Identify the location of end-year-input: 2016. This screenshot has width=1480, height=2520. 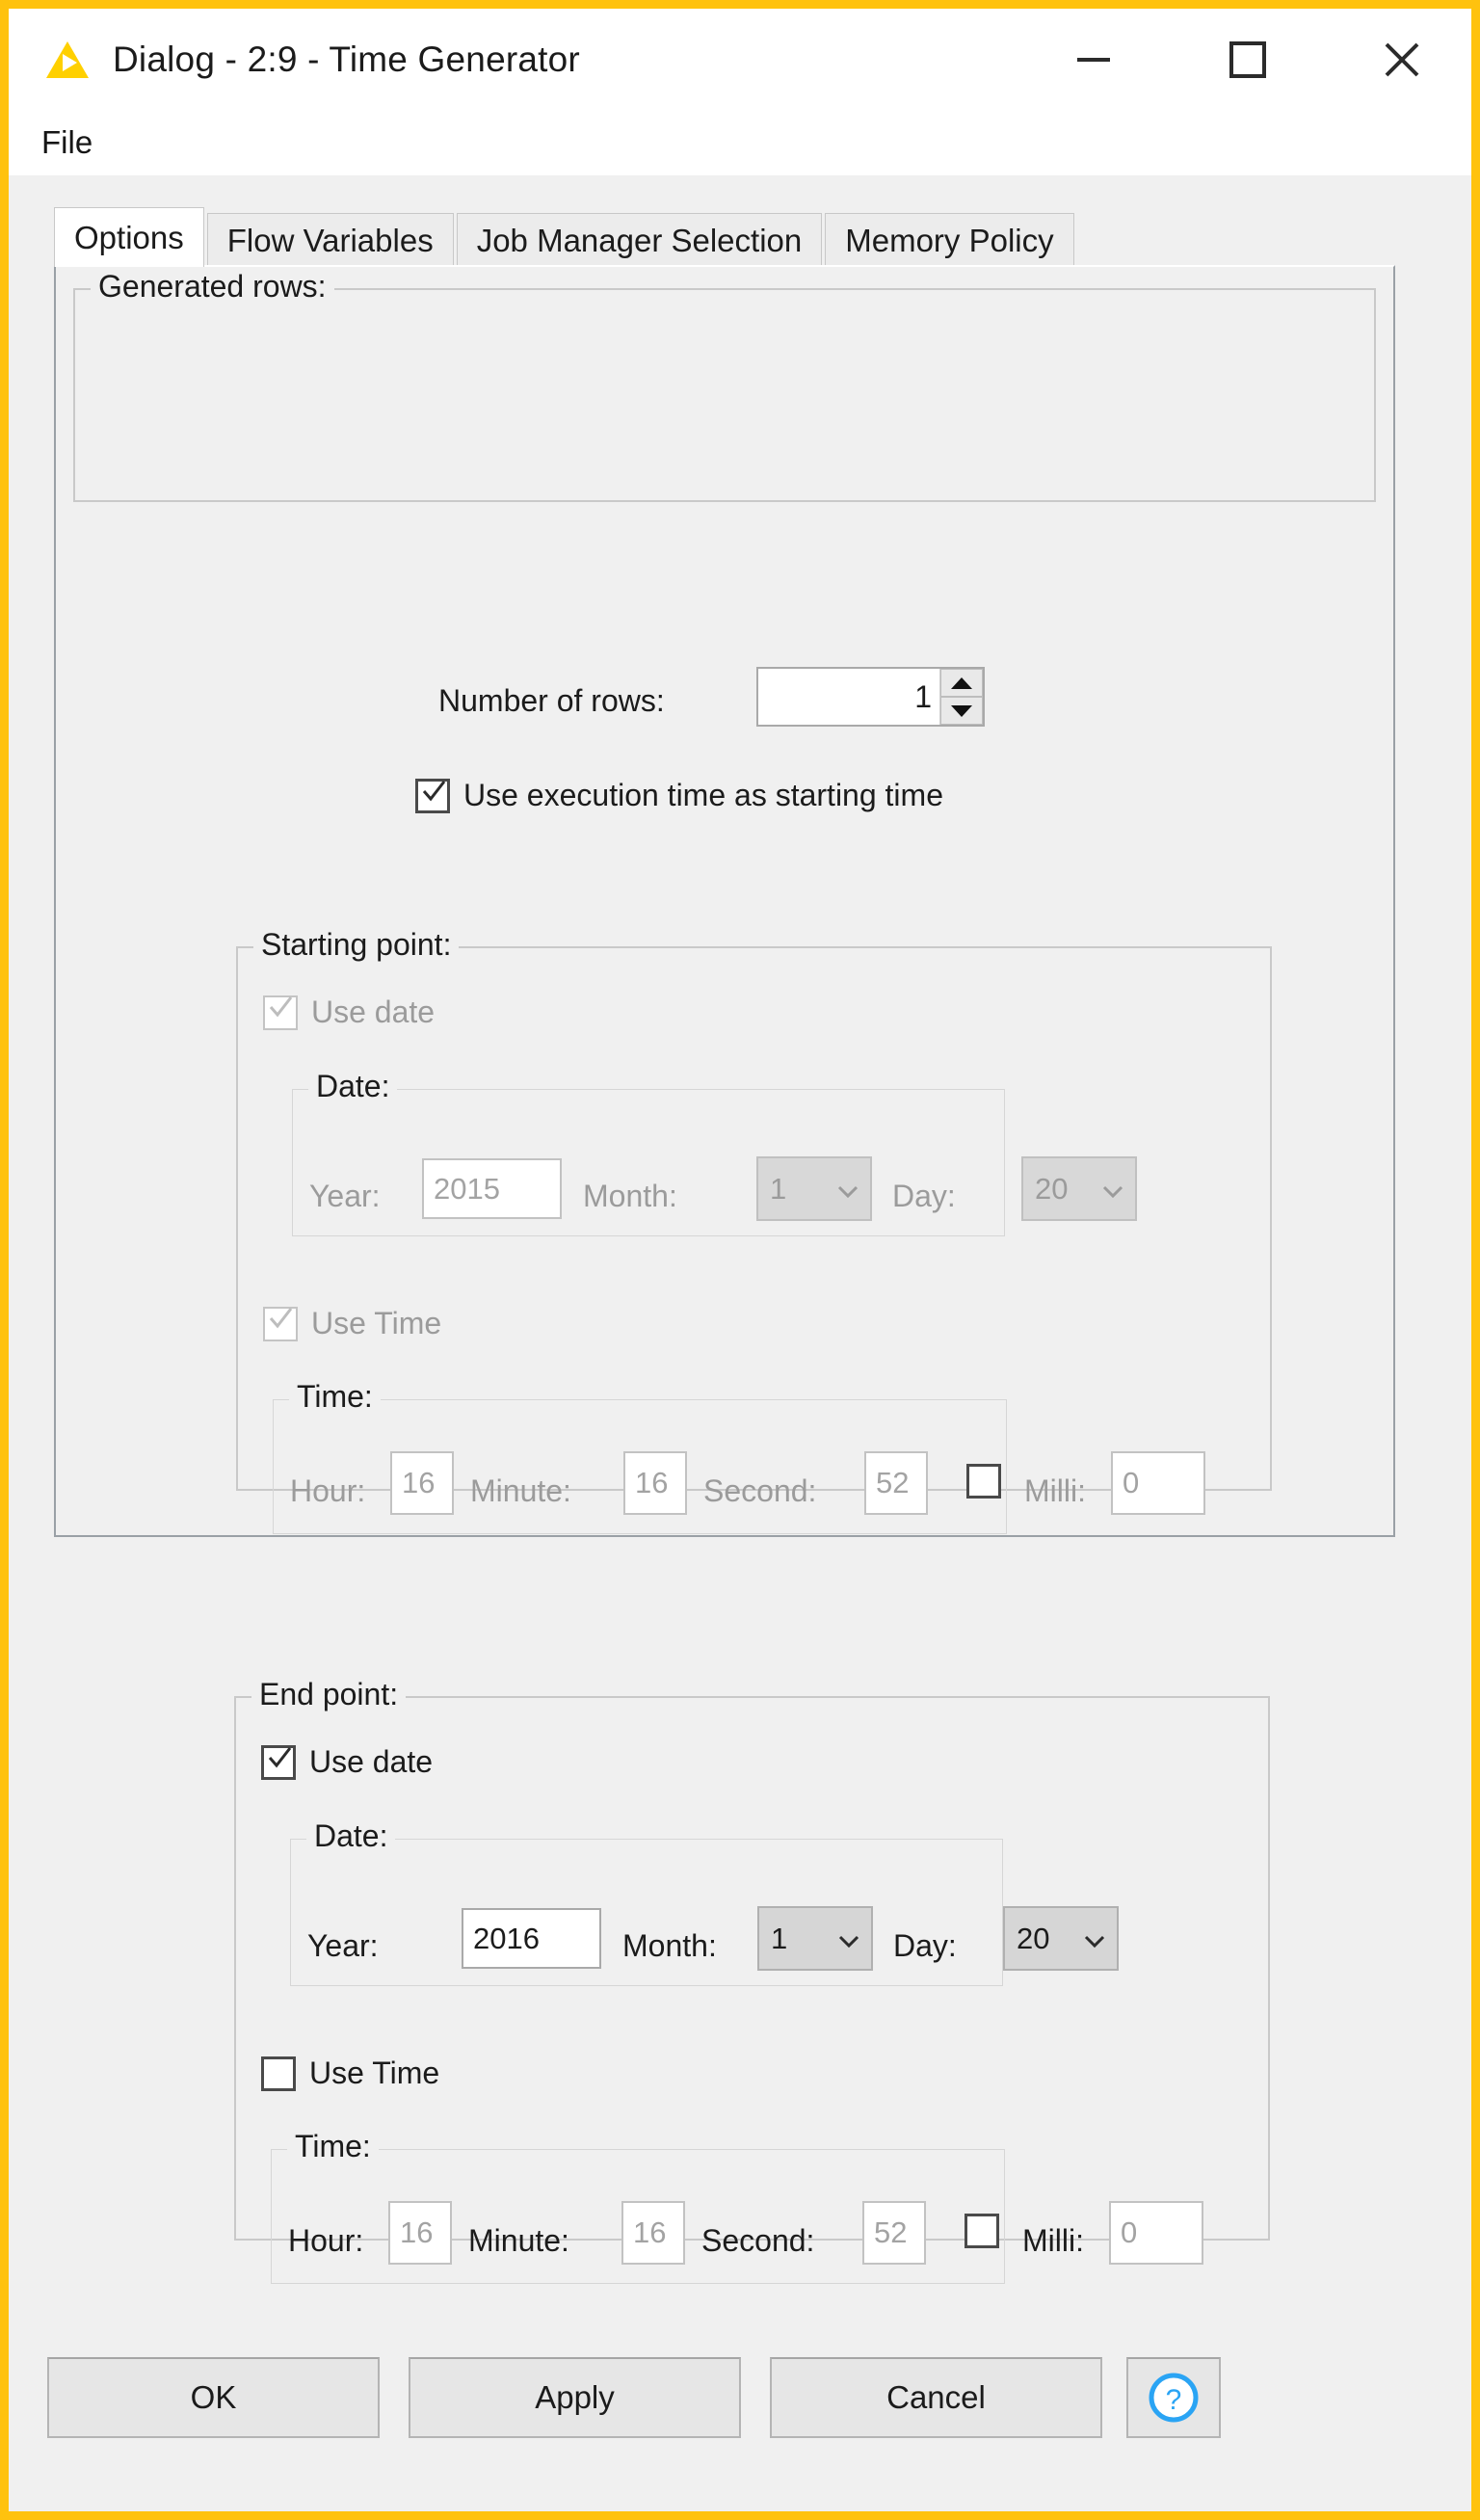
(531, 1939).